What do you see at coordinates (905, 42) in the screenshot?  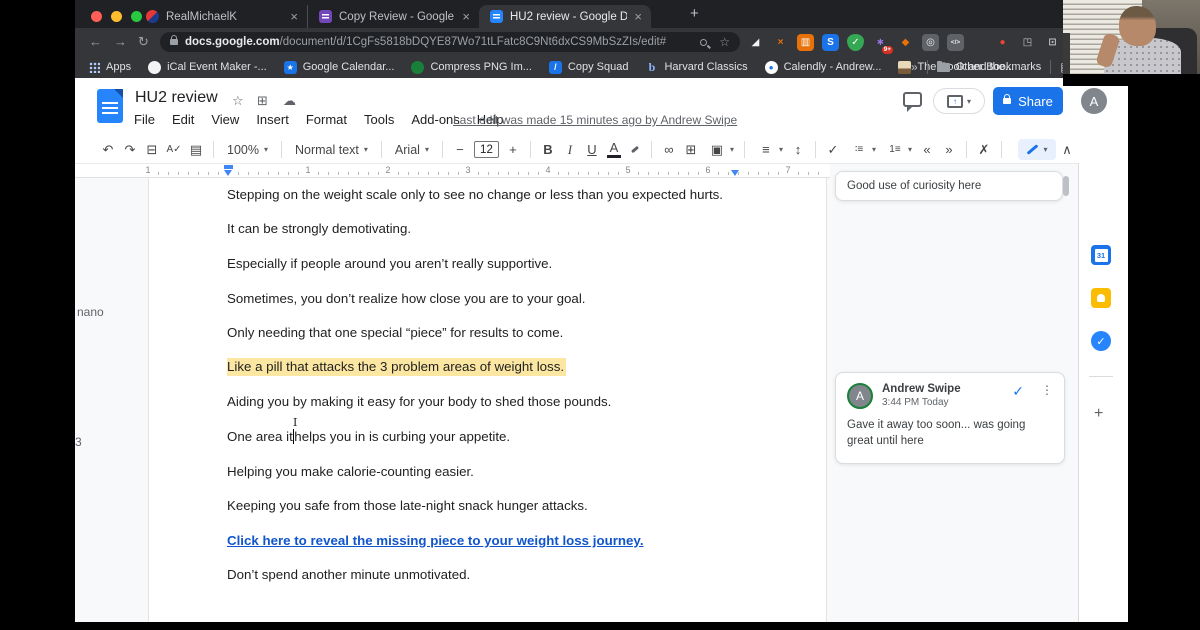 I see `fox-extension-icon: ◆` at bounding box center [905, 42].